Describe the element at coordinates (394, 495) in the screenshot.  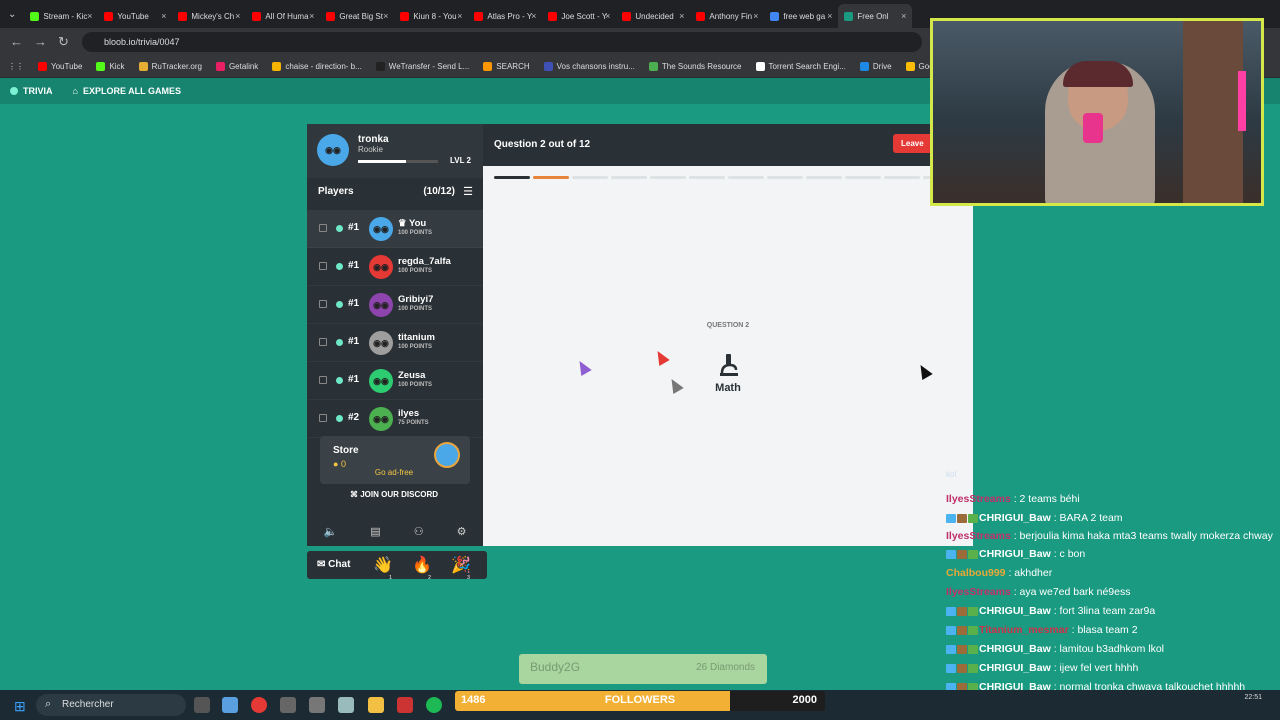
I see `join-discord-button: ⌘ JOIN OUR DISCORD` at that location.